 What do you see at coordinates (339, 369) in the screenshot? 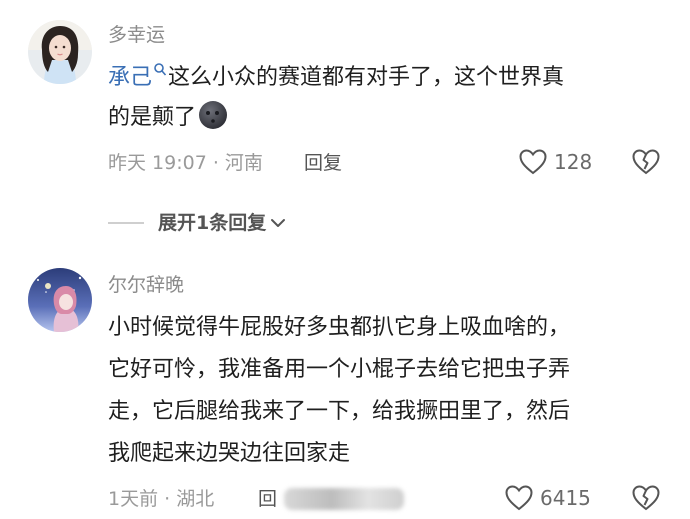
I see `comment-text-line: 它好可怜，我准备用一个小棍子去给它把虫子弄` at bounding box center [339, 369].